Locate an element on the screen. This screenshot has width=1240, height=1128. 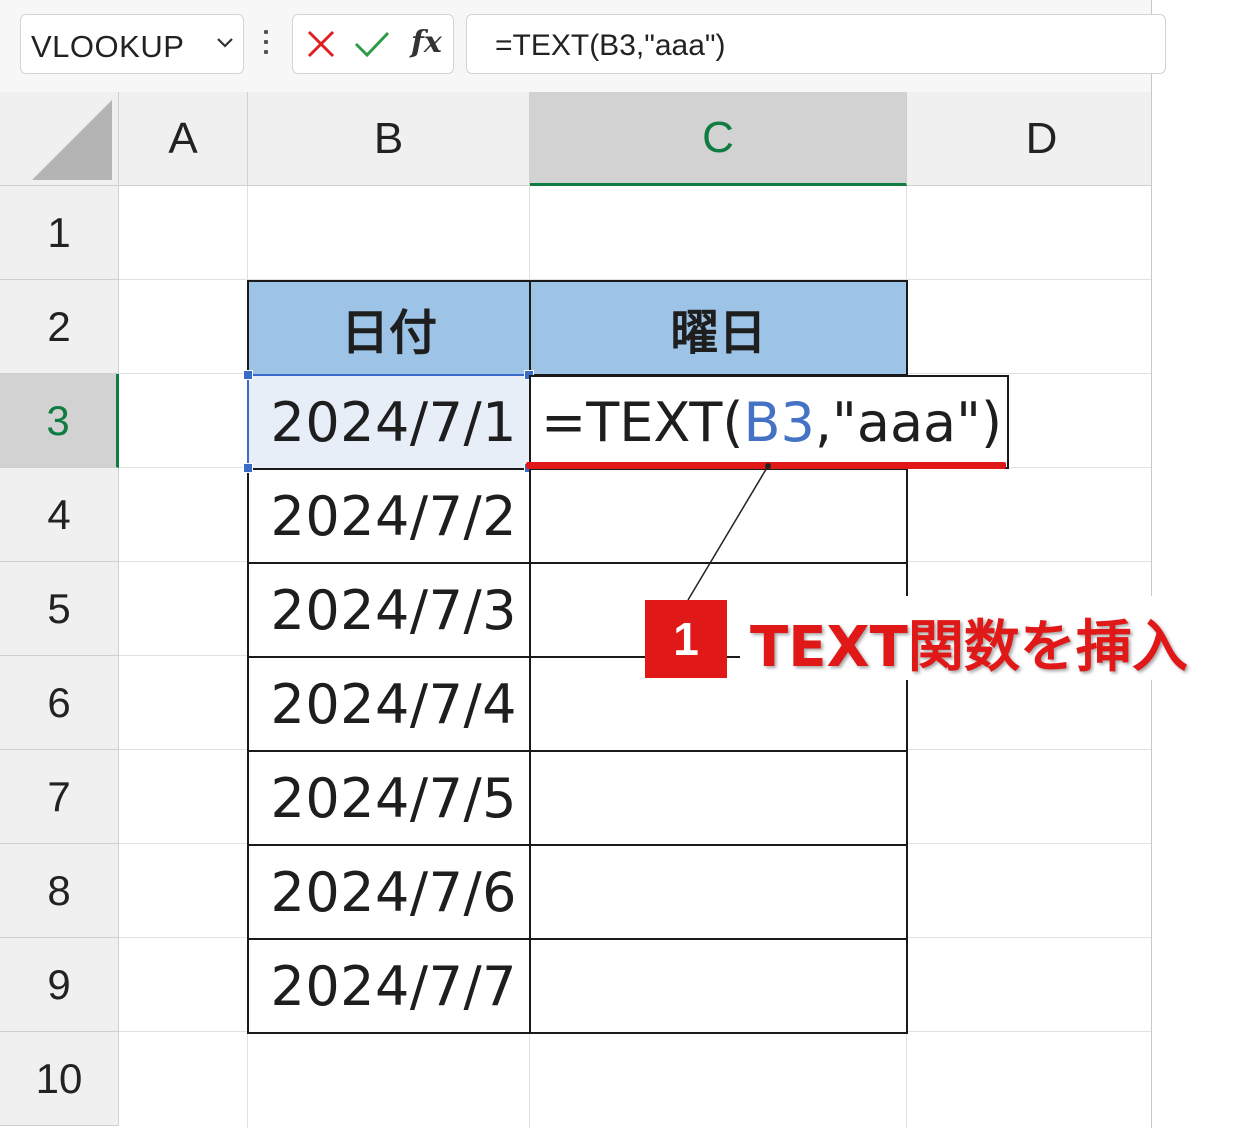
highlight-underline is located at coordinates (766, 465).